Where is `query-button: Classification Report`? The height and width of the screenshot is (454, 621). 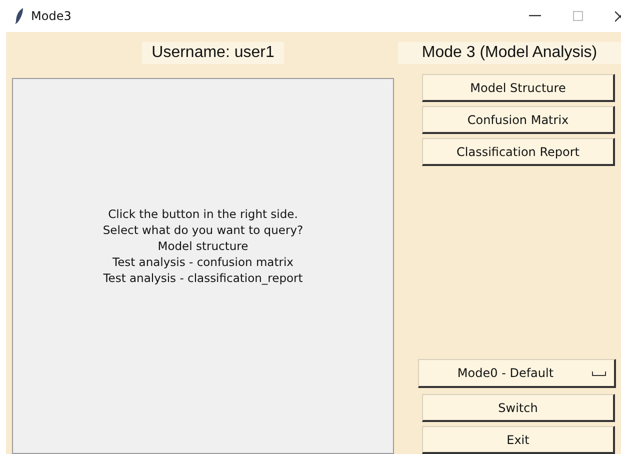 query-button: Classification Report is located at coordinates (518, 152).